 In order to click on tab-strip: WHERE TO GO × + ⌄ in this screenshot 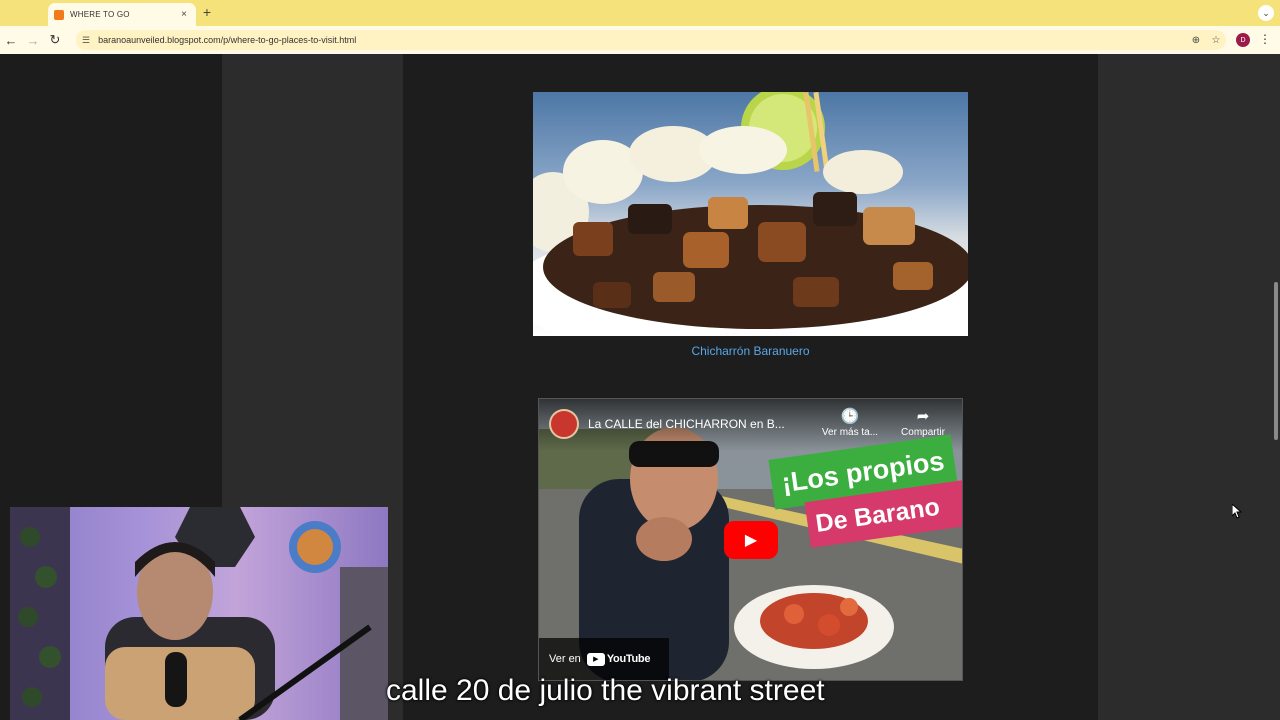, I will do `click(640, 13)`.